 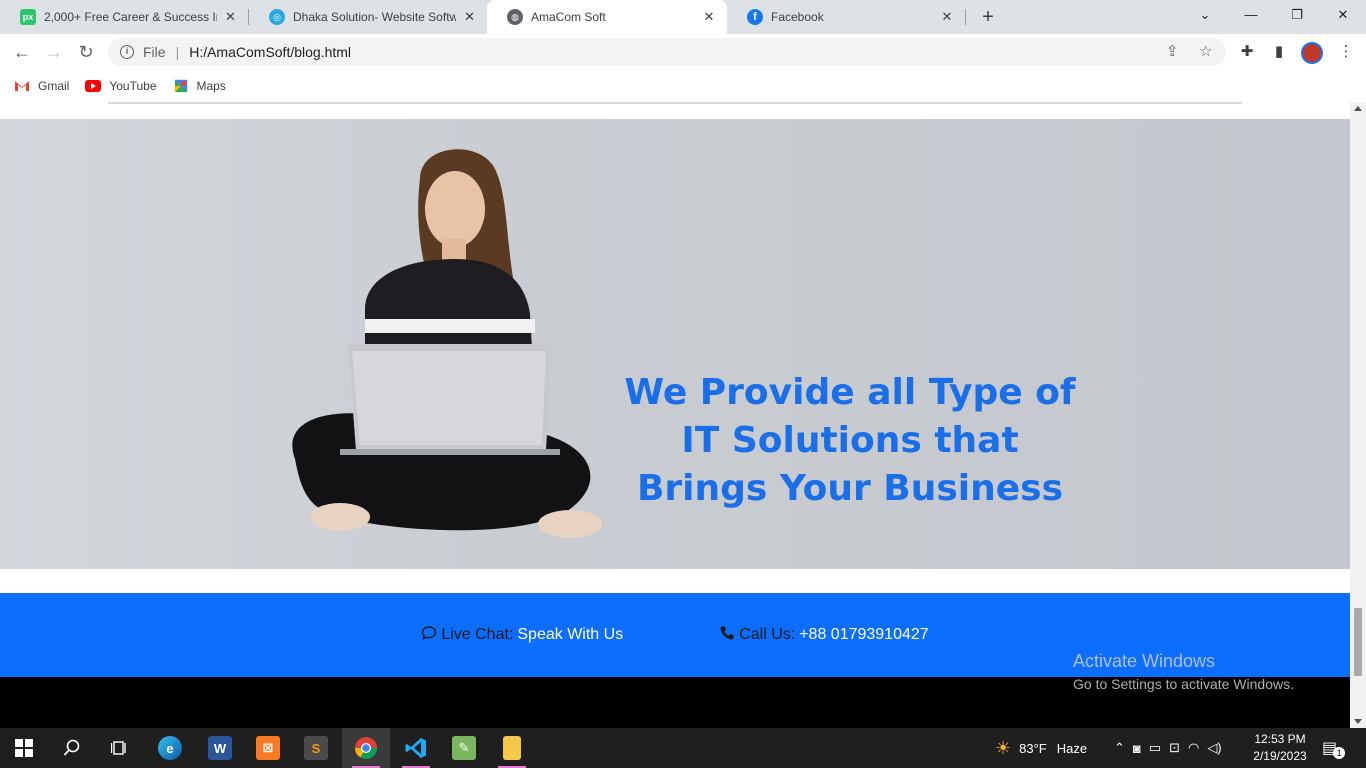 I want to click on side-panel-icon: ▮, so click(x=1279, y=52).